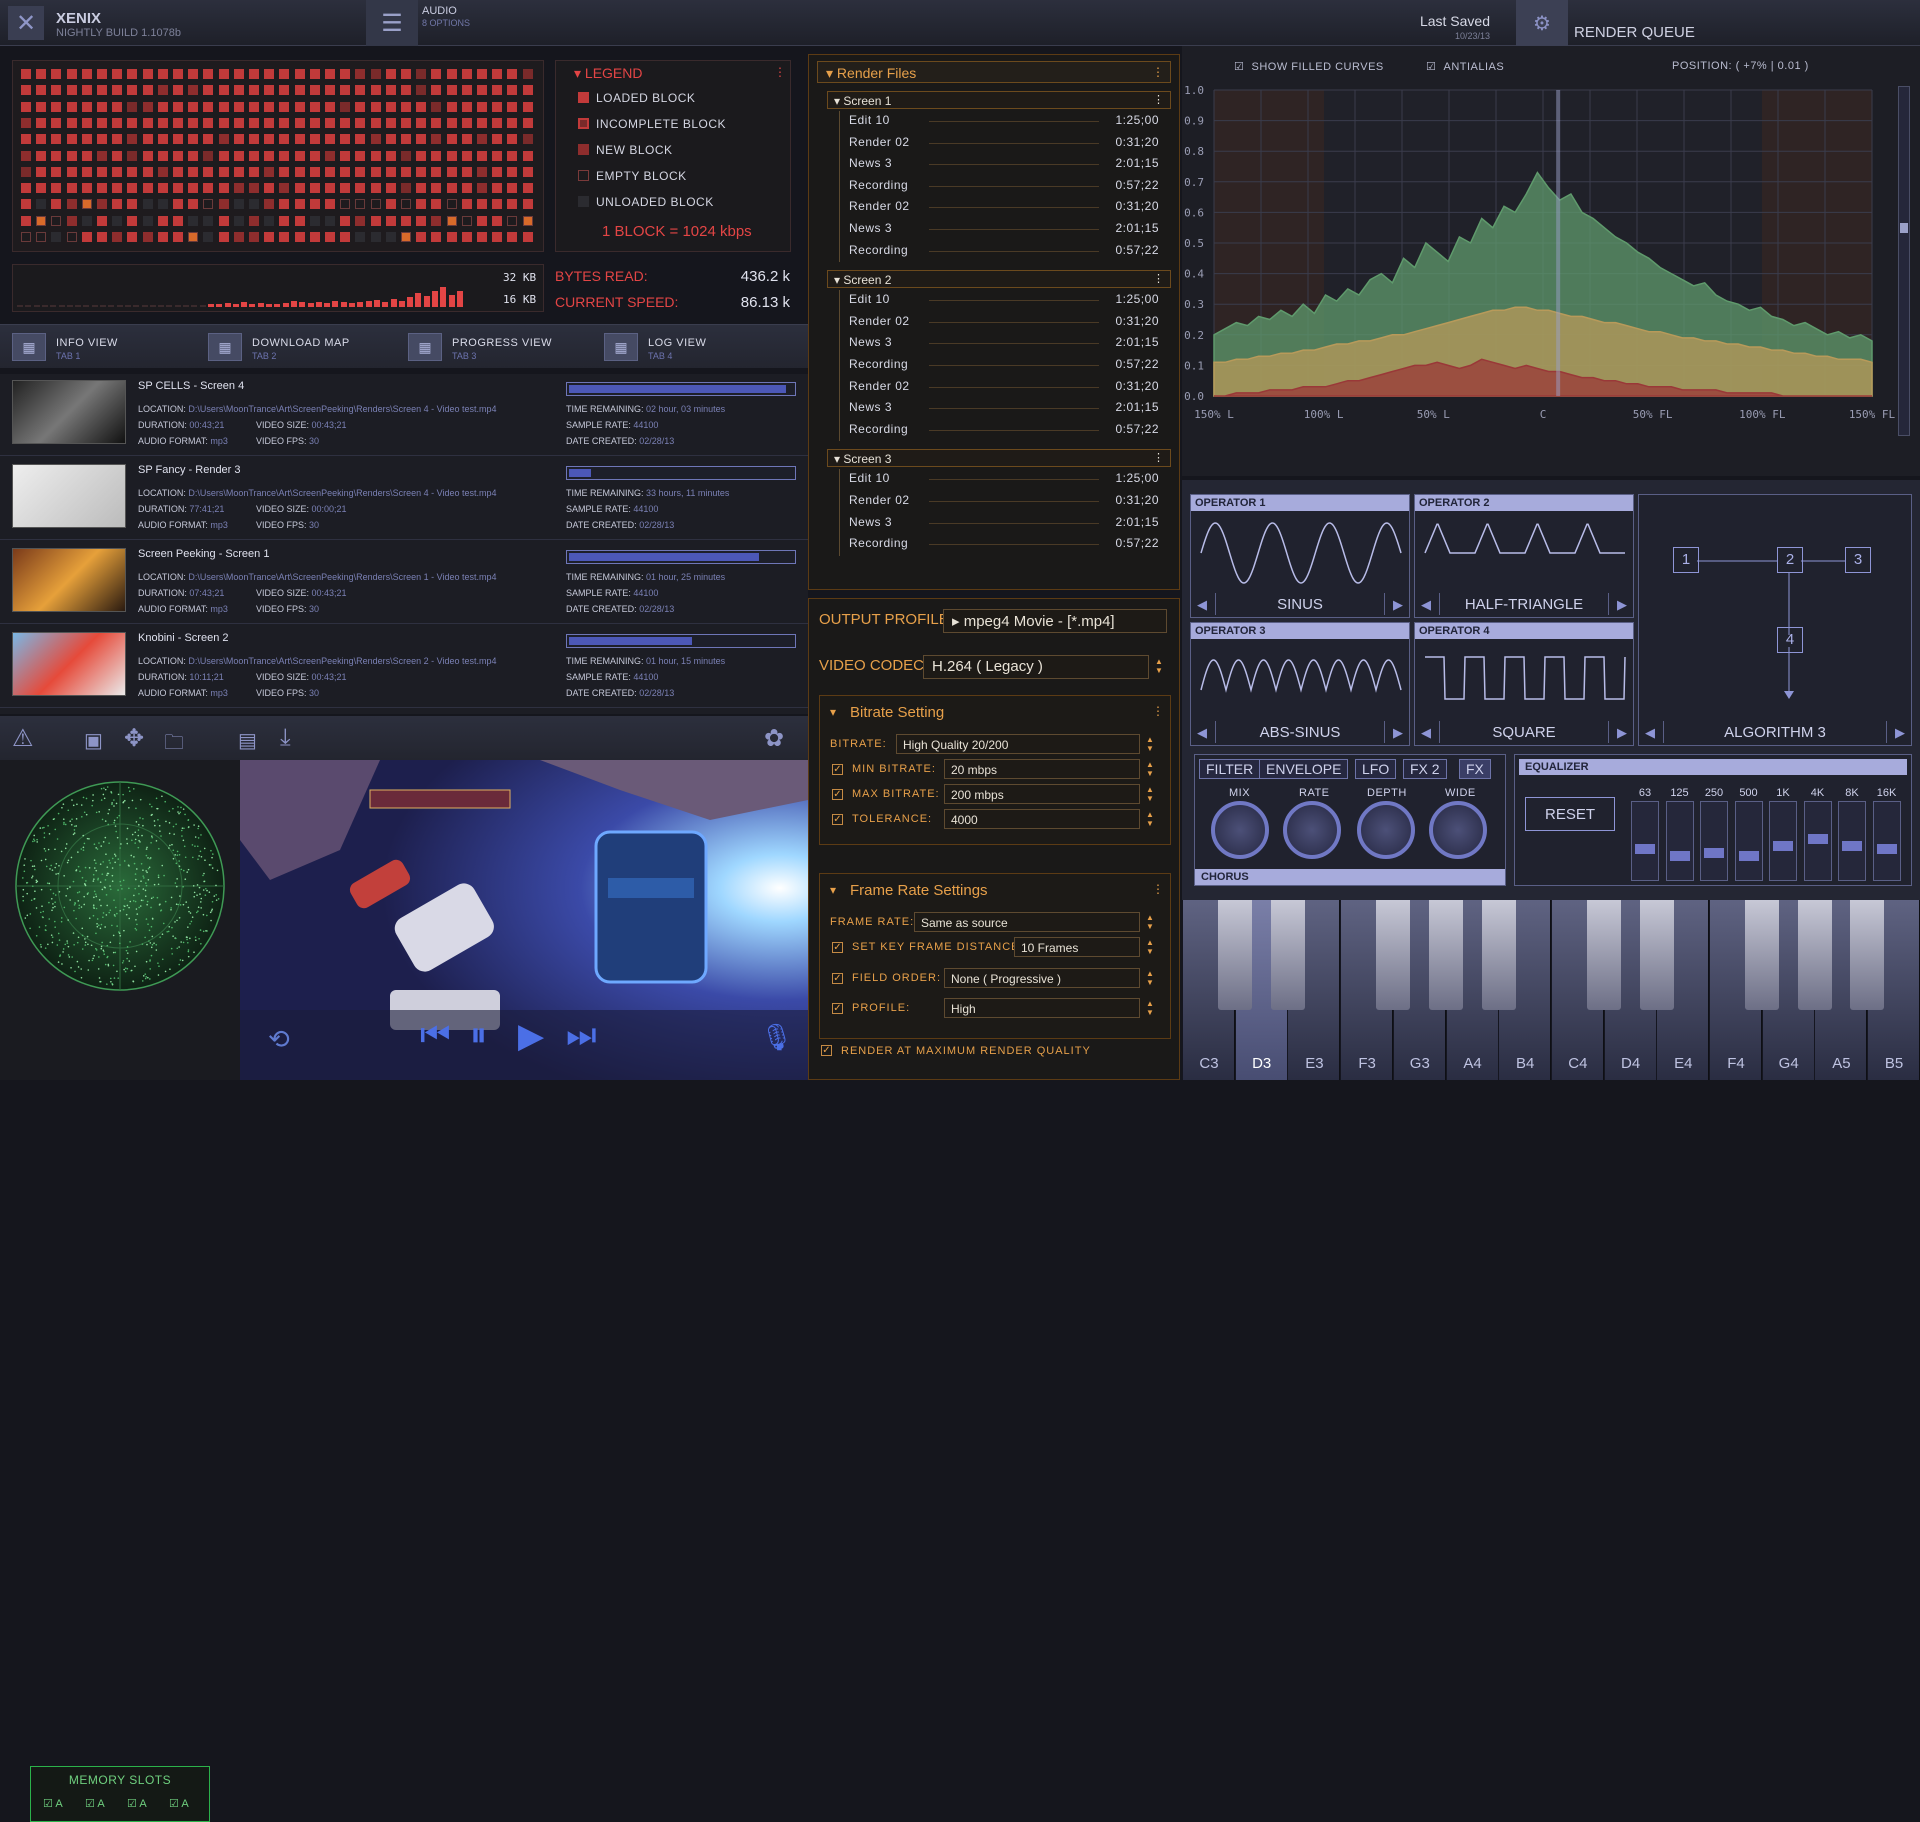  I want to click on render-group-header: ▾ Screen 2 ⋮, so click(999, 279).